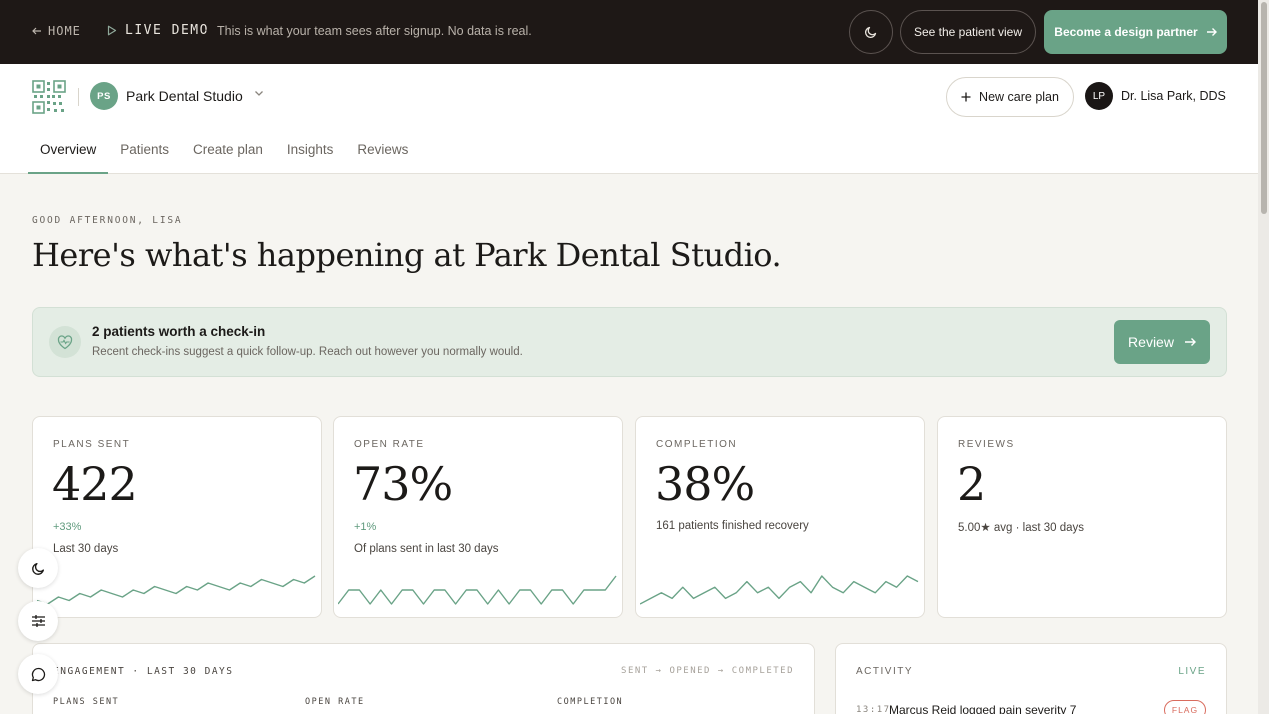 The height and width of the screenshot is (714, 1269). What do you see at coordinates (732, 526) in the screenshot?
I see `metric-sub: 161 patients finished recovery` at bounding box center [732, 526].